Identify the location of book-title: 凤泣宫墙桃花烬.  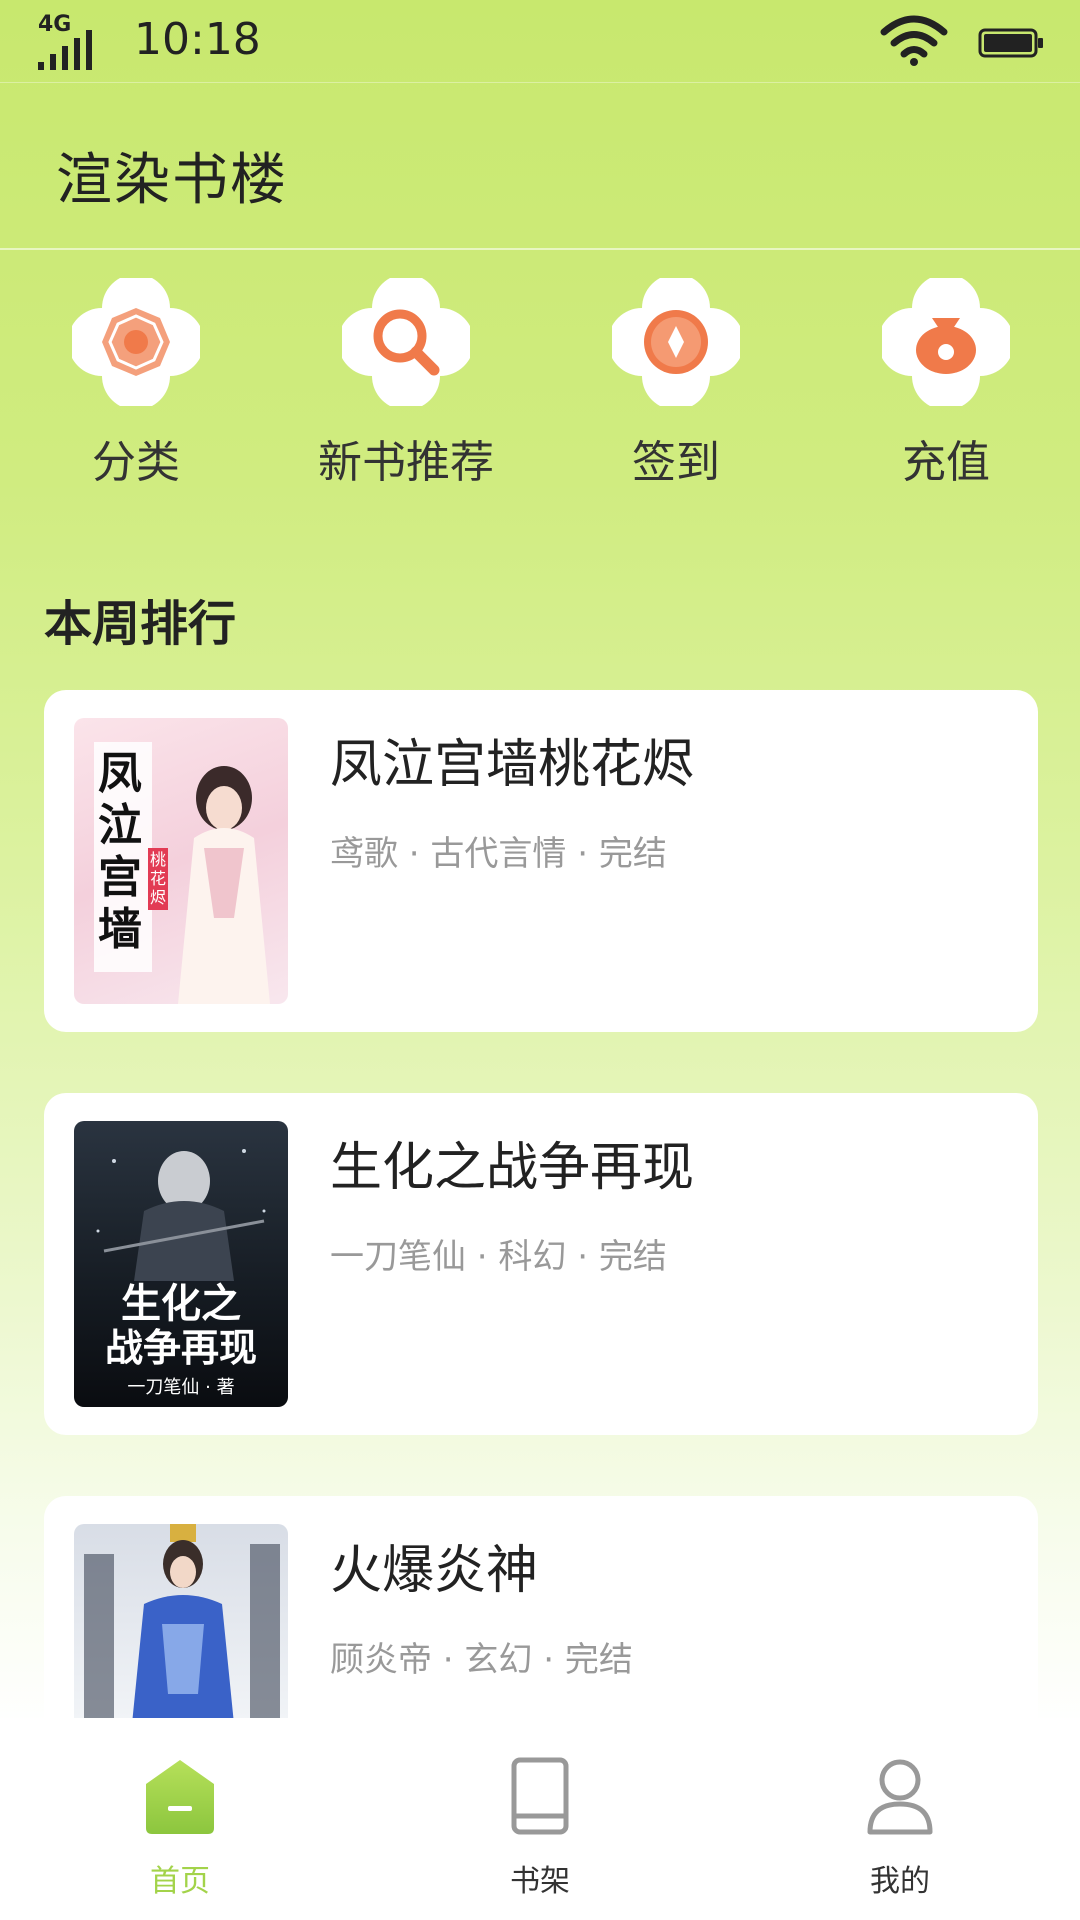
(512, 765).